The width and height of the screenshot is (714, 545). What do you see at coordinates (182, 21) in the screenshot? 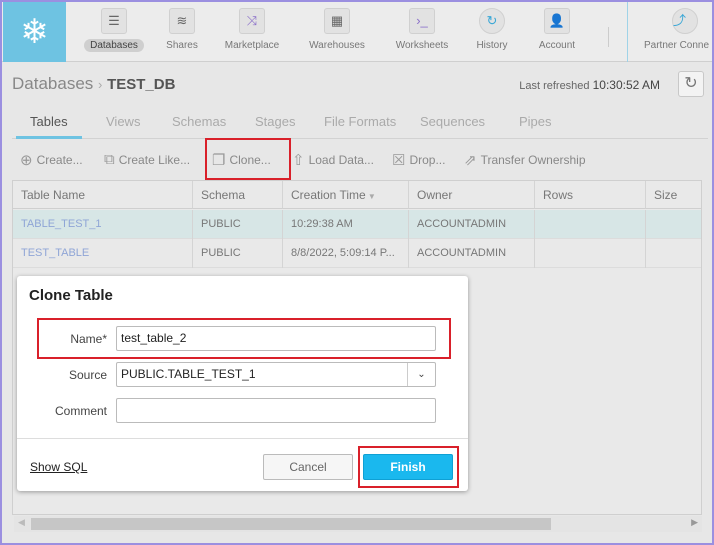
I see `shares-icon: ≋` at bounding box center [182, 21].